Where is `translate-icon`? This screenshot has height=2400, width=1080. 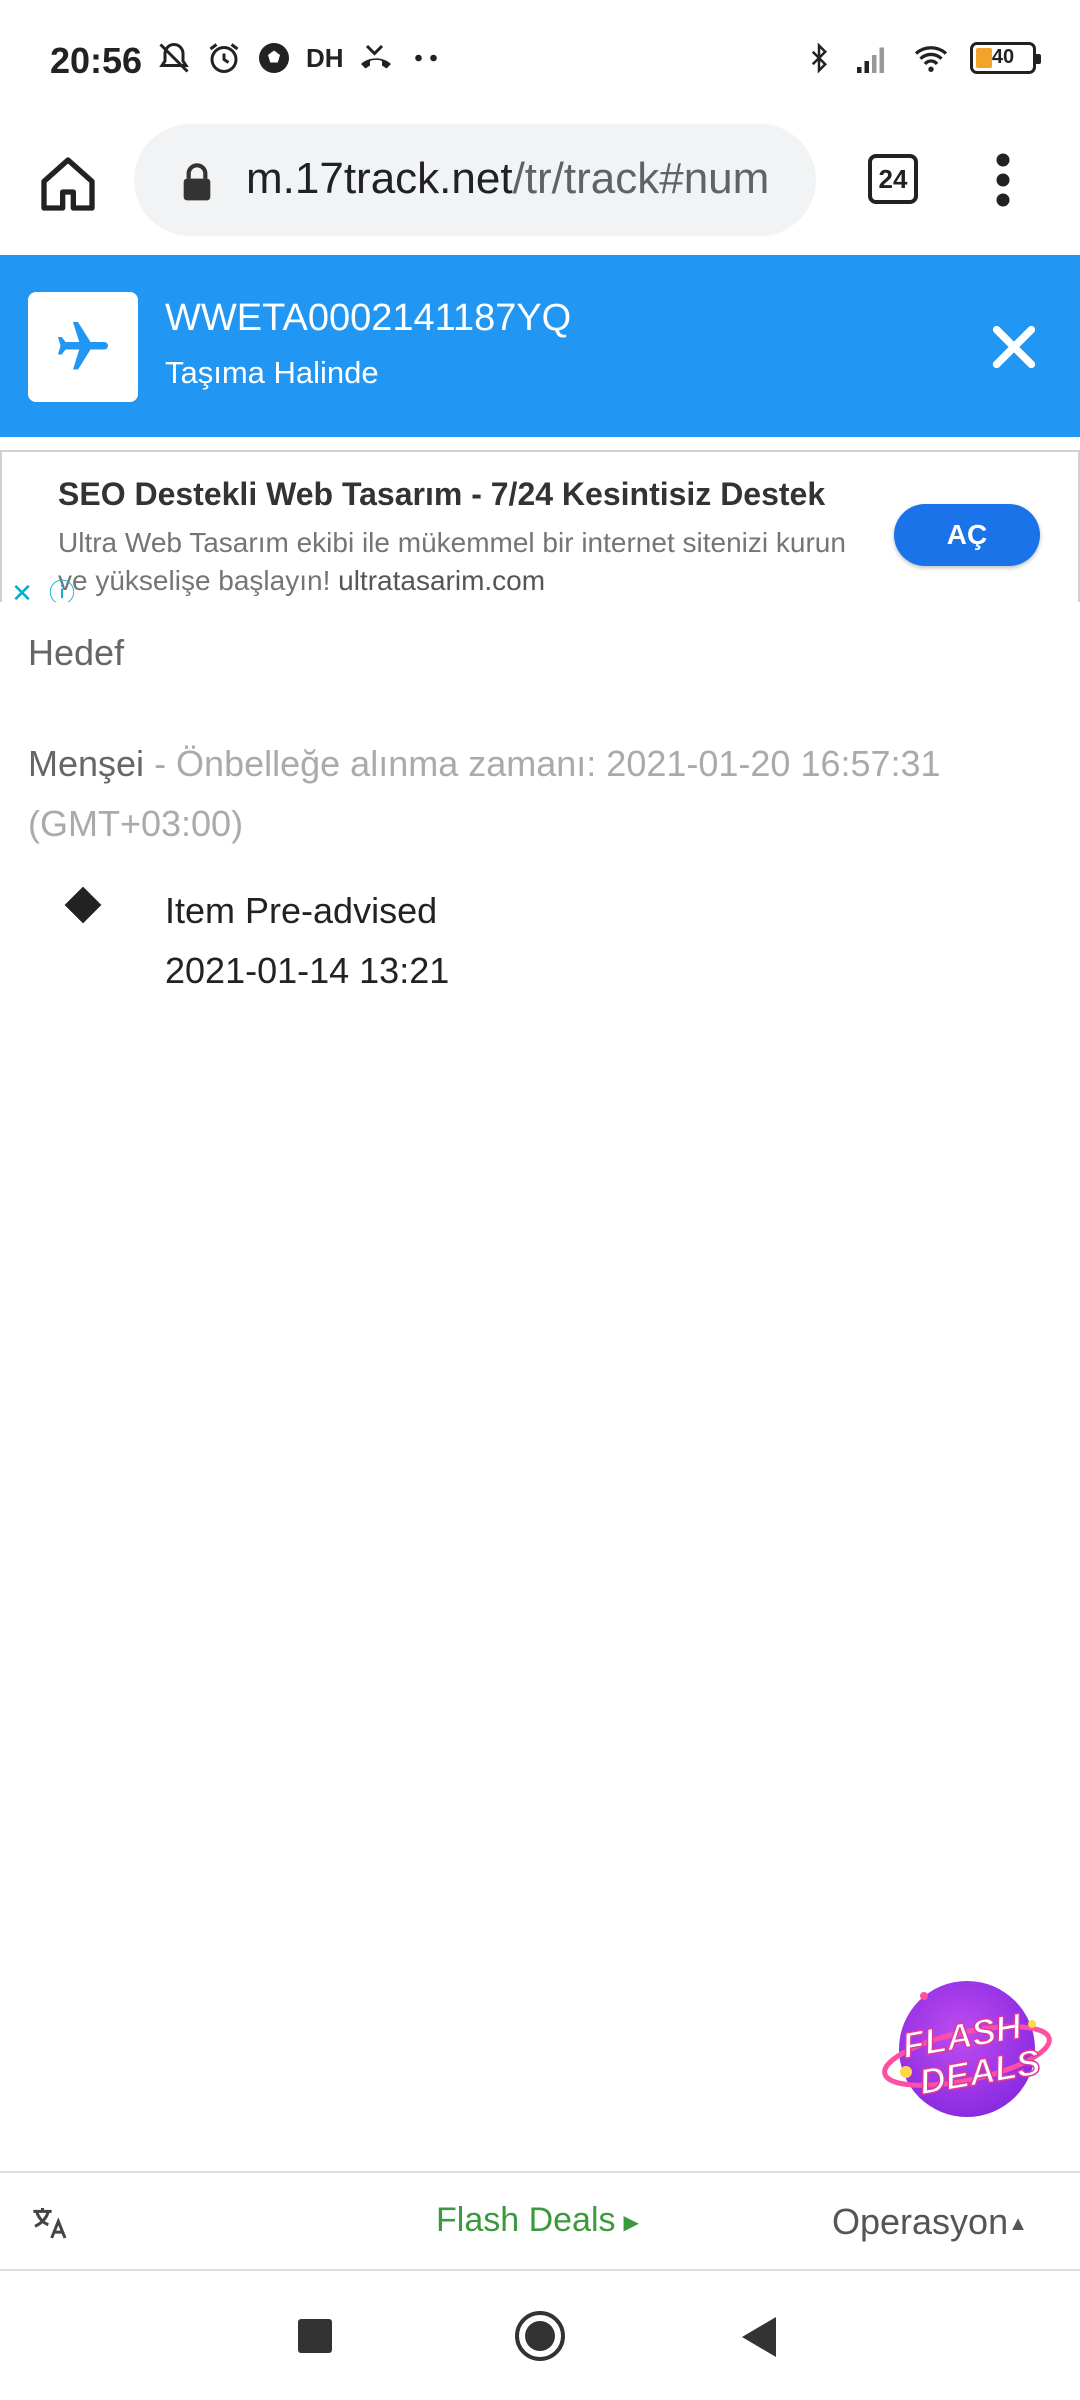
translate-icon is located at coordinates (50, 2223).